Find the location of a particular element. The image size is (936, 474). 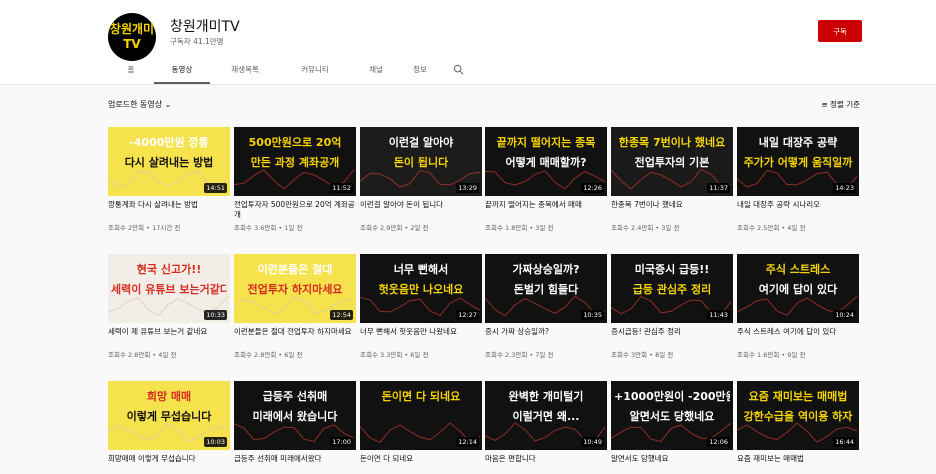

video-card: 희망 매매 이렇게 무섭습니다 10:03 희망매매 이렇게 무섭습니다 is located at coordinates (169, 427).